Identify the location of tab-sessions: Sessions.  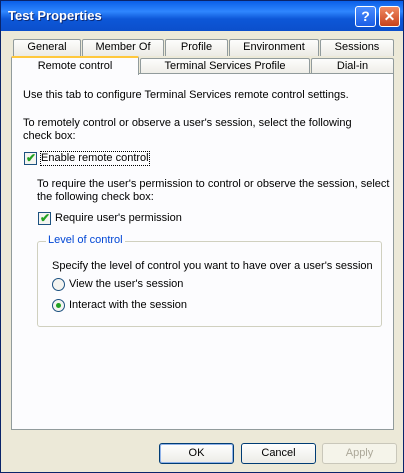
(357, 47).